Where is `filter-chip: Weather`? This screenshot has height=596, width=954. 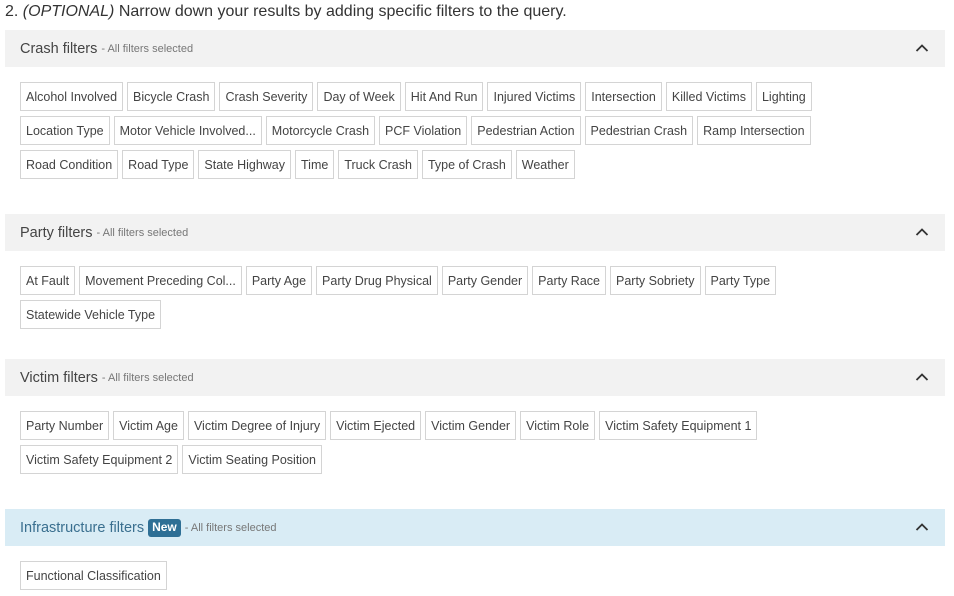 filter-chip: Weather is located at coordinates (545, 164).